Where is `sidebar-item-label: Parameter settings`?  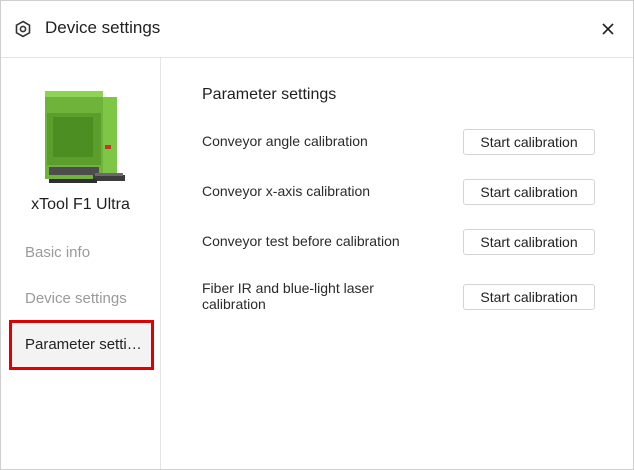 sidebar-item-label: Parameter settings is located at coordinates (86, 344).